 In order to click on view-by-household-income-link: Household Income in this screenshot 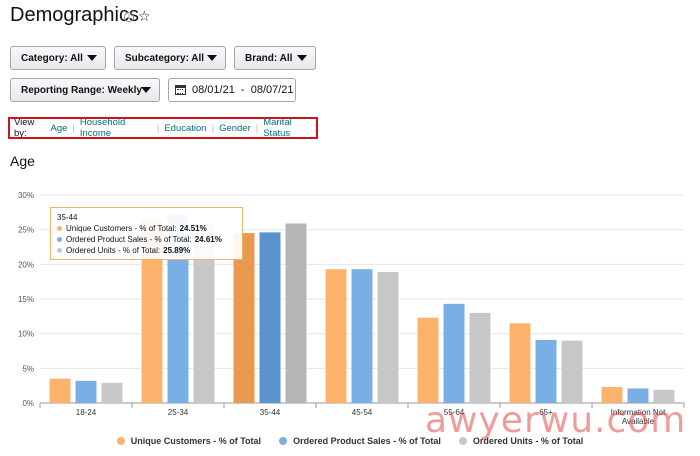, I will do `click(116, 128)`.